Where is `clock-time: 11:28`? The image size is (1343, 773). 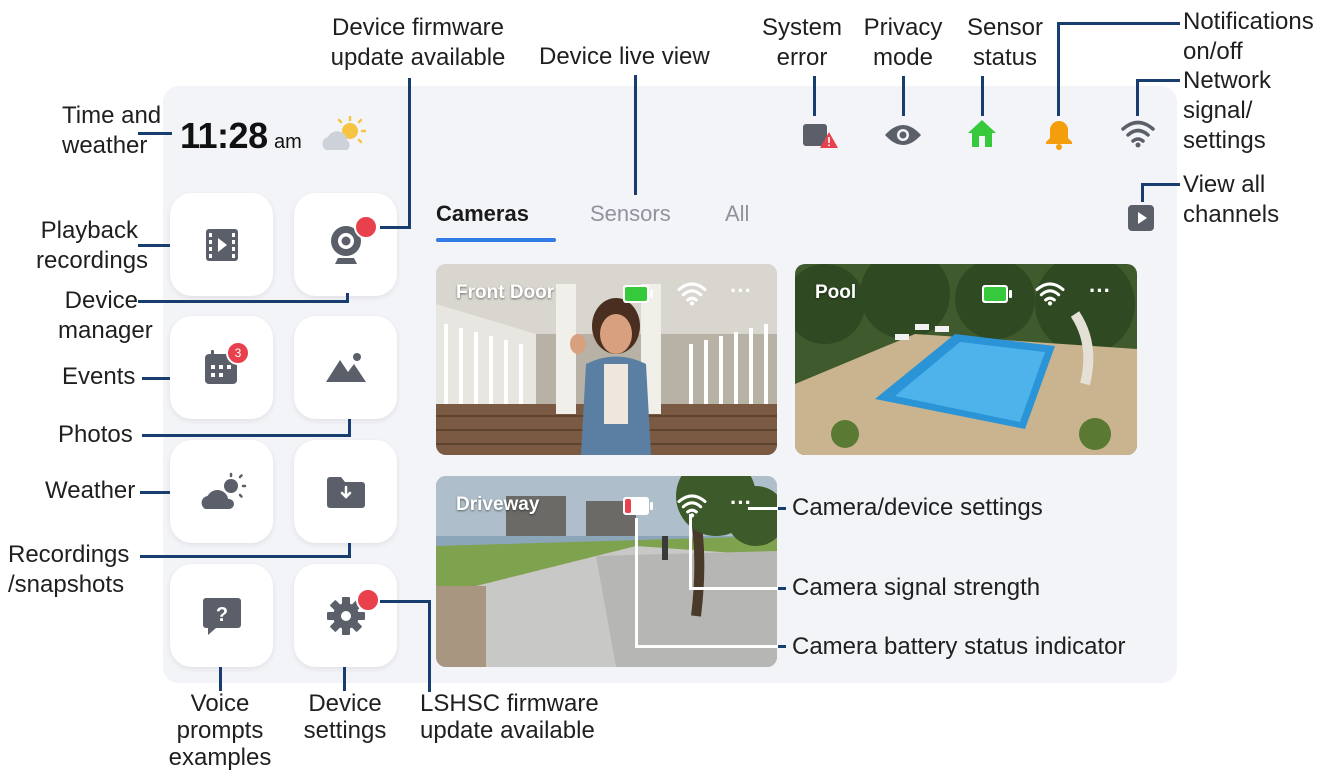 clock-time: 11:28 is located at coordinates (224, 135).